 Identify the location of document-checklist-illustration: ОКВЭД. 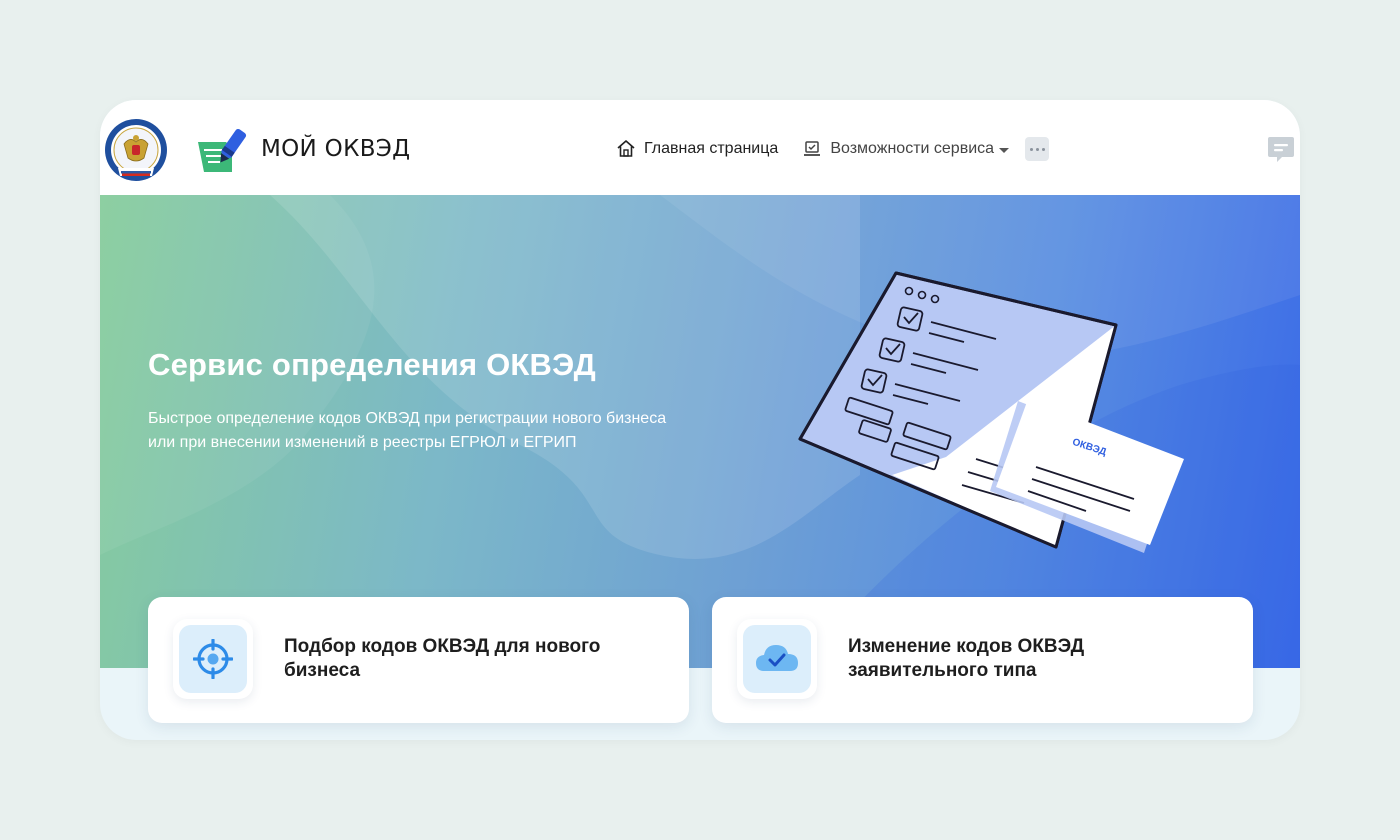
(991, 412).